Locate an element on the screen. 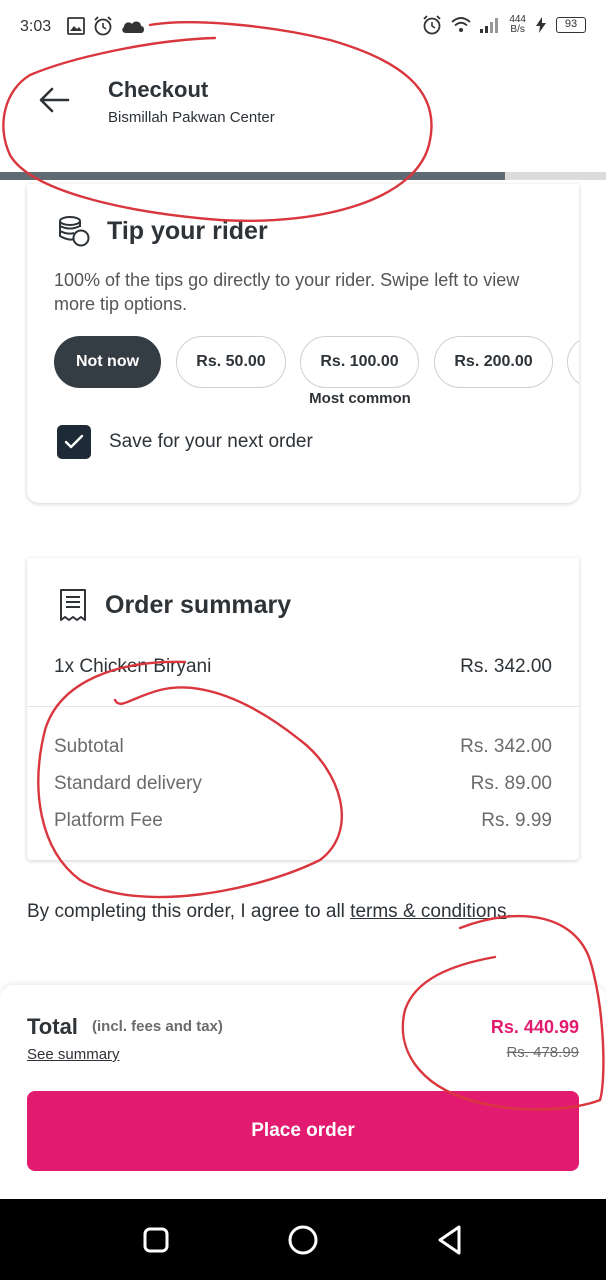 The width and height of the screenshot is (606, 1280). tip-title: Tip your rider is located at coordinates (187, 230).